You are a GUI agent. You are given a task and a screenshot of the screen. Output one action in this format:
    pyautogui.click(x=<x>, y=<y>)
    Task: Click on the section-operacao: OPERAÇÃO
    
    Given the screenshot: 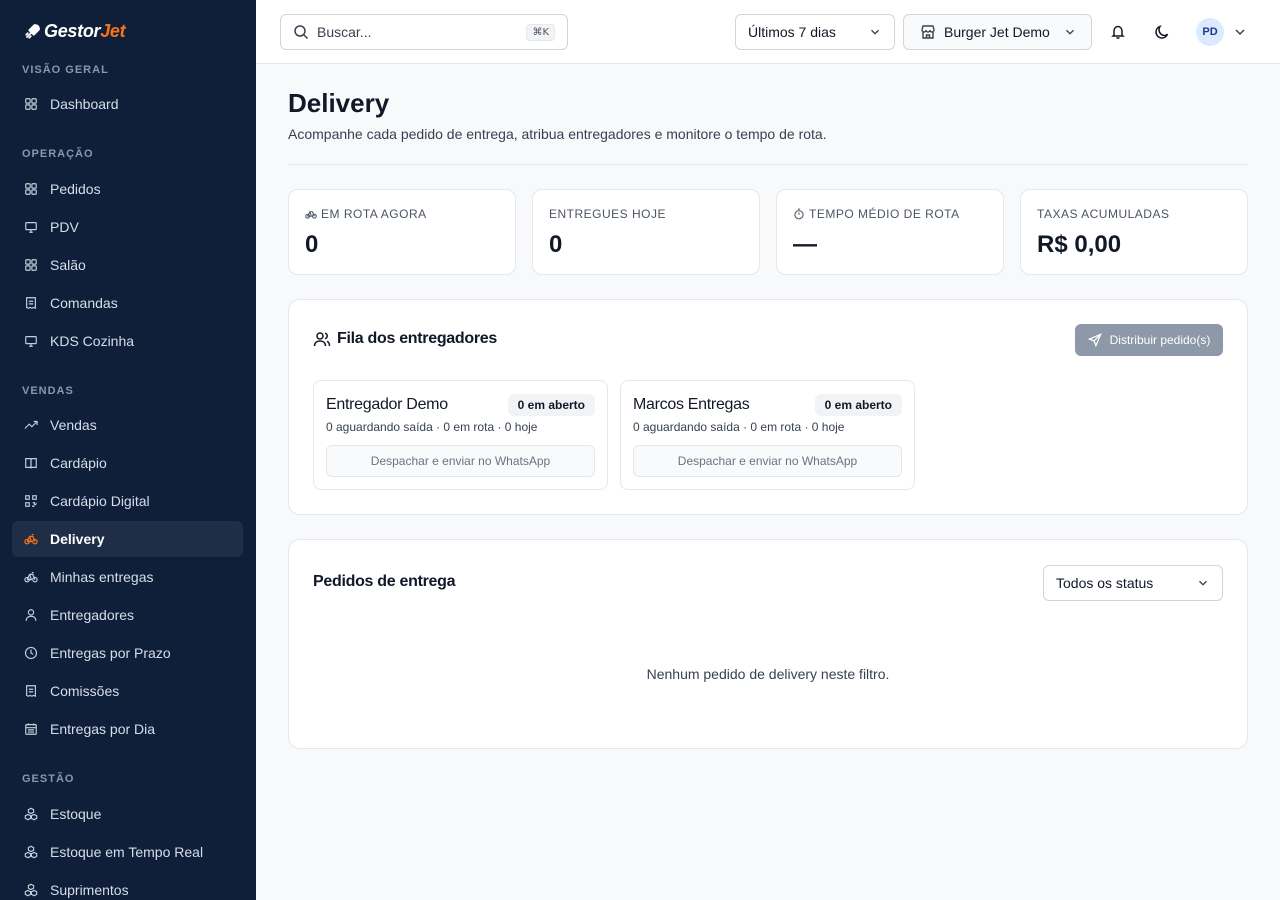 What is the action you would take?
    pyautogui.click(x=58, y=154)
    